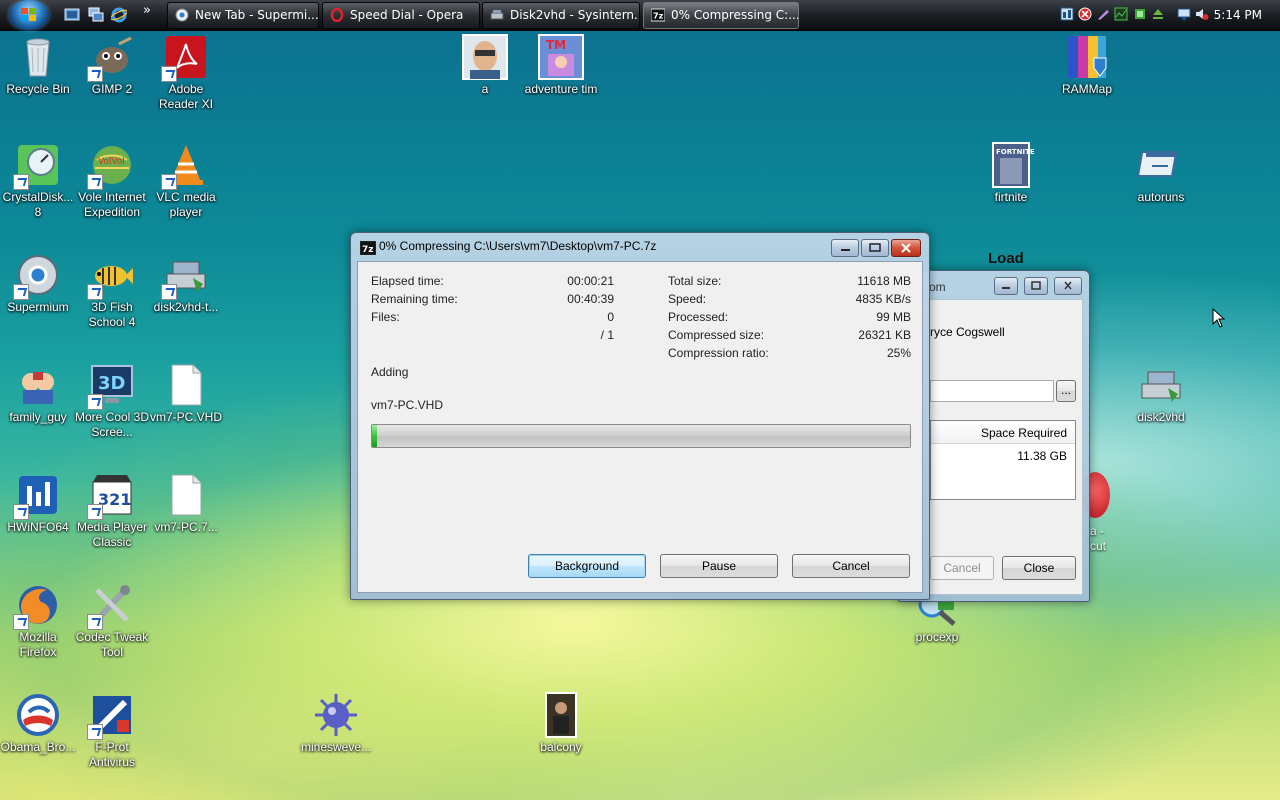 This screenshot has width=1280, height=800. Describe the element at coordinates (38, 393) in the screenshot. I see `desktop-icon-family-guy: family_guy` at that location.